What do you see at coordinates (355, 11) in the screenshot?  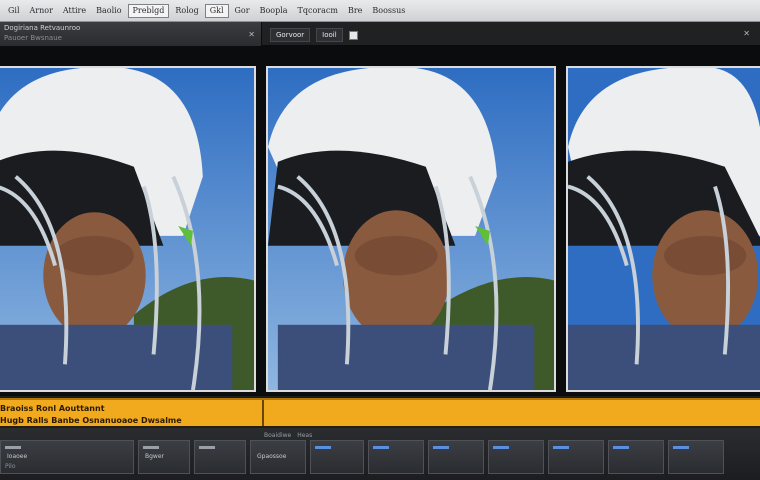 I see `menu-item-10: Bre` at bounding box center [355, 11].